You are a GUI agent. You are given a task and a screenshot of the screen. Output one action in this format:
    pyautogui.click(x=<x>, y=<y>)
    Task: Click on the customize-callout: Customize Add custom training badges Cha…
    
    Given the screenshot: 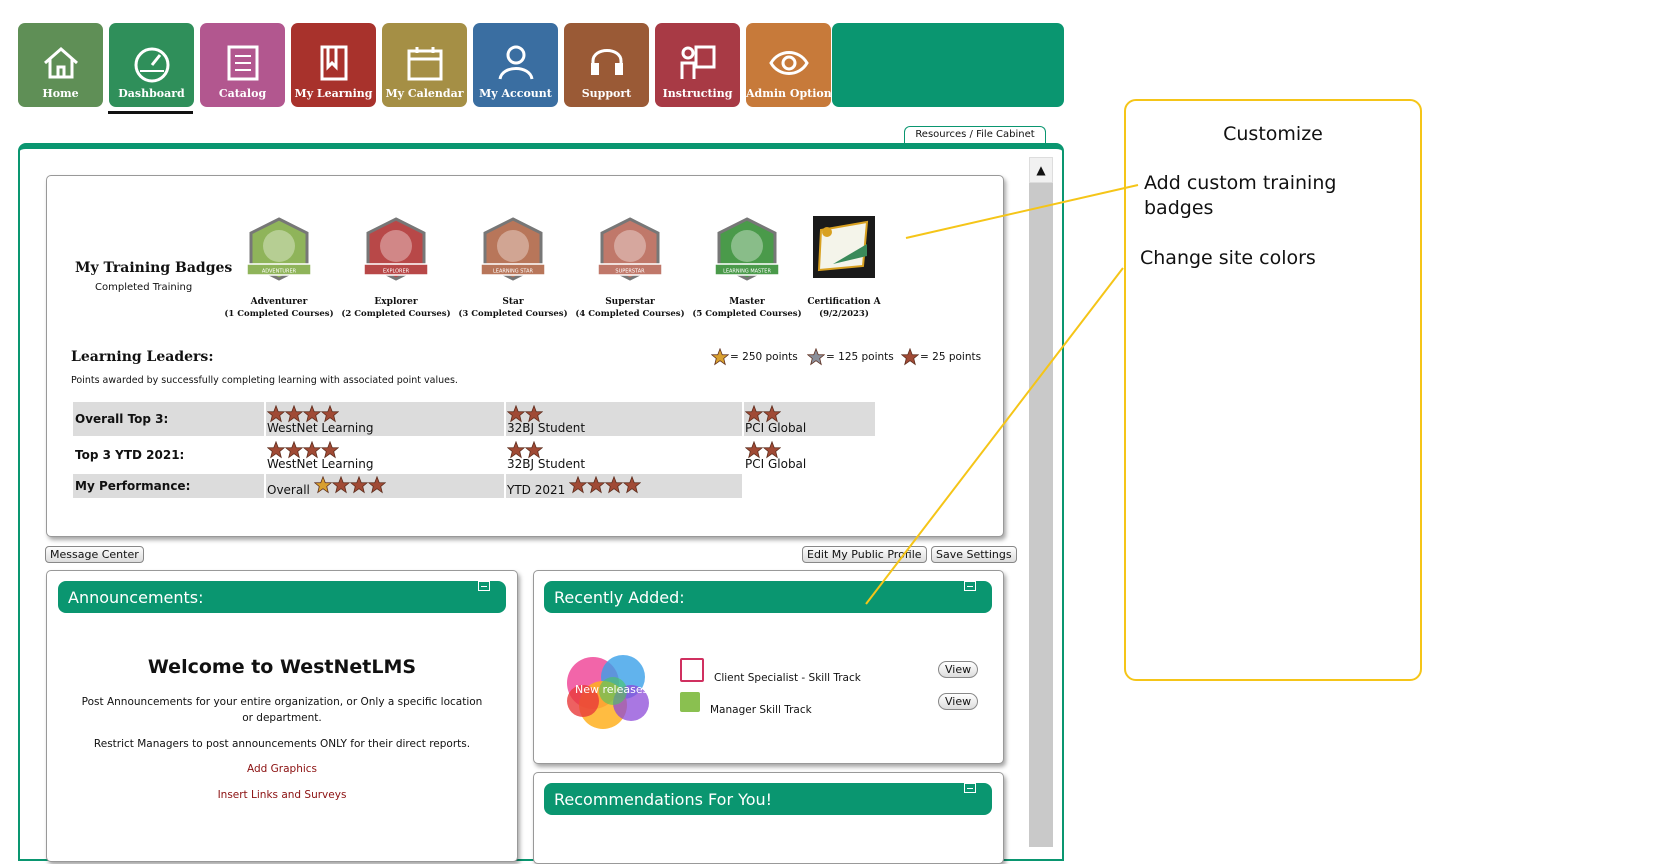 What is the action you would take?
    pyautogui.click(x=1273, y=390)
    